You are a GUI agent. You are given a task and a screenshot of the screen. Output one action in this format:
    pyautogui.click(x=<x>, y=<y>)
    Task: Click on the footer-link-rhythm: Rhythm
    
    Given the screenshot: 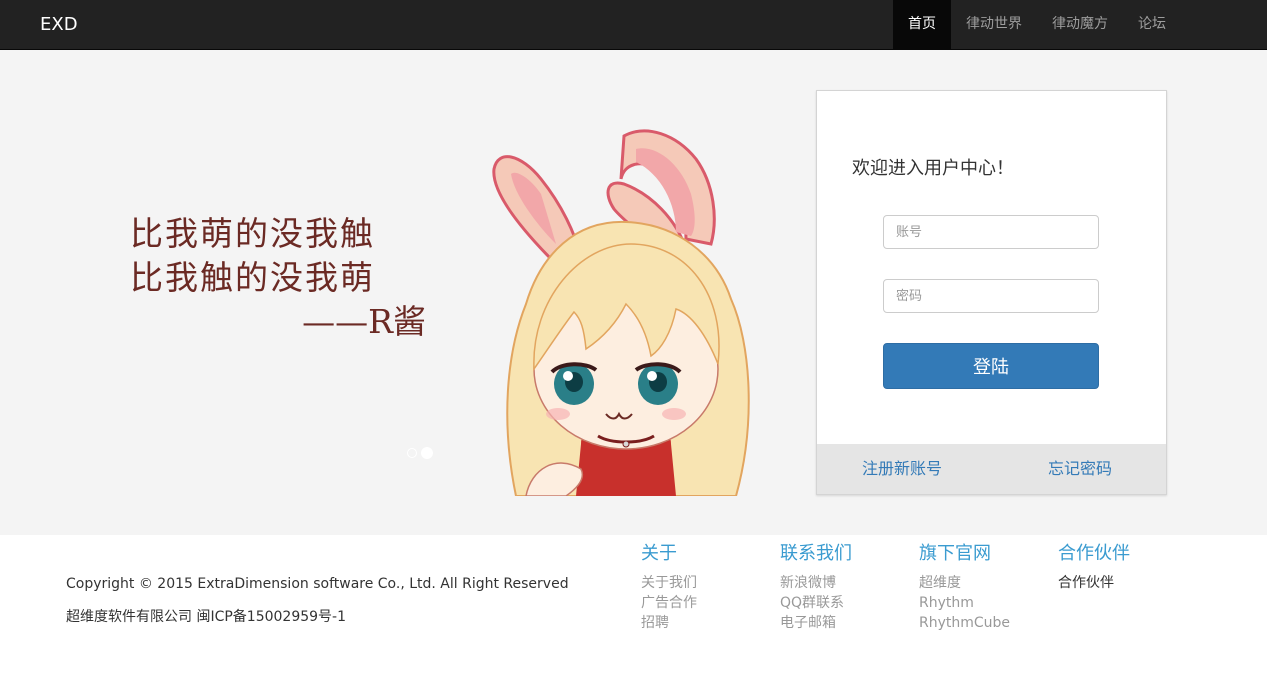 What is the action you would take?
    pyautogui.click(x=964, y=603)
    